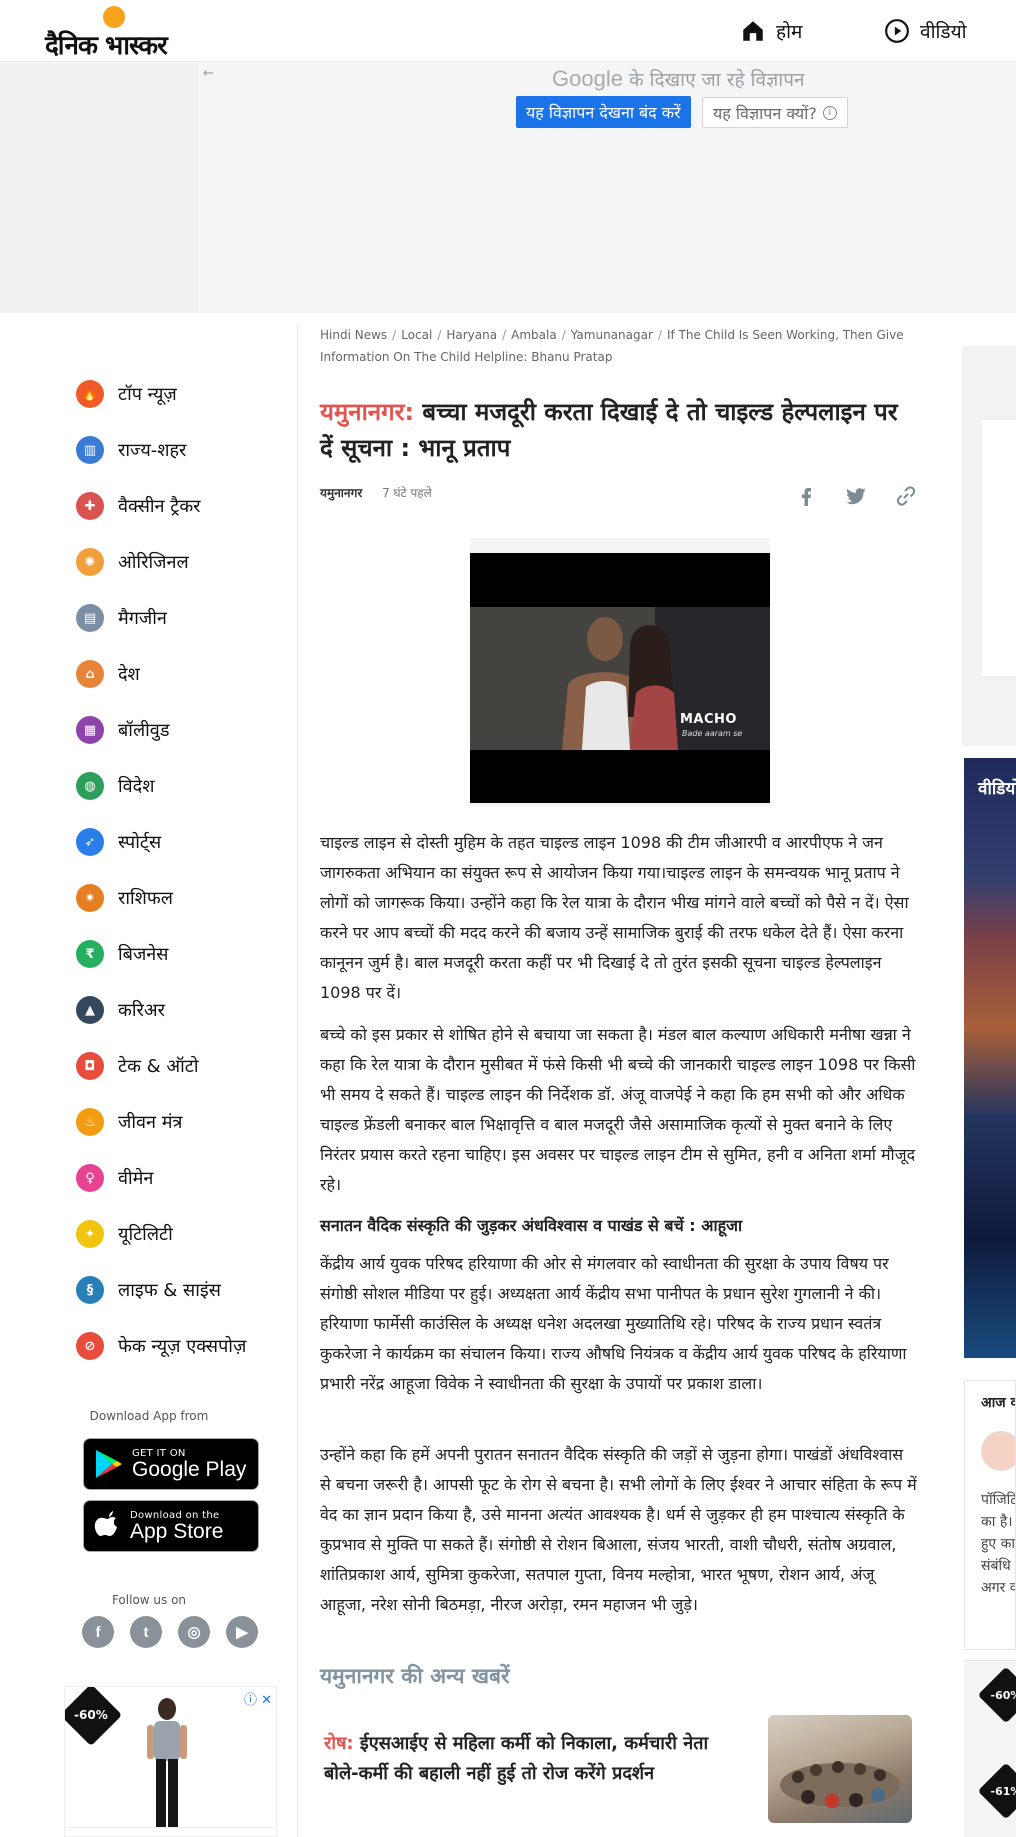 The height and width of the screenshot is (1837, 1016). What do you see at coordinates (161, 1122) in the screenshot?
I see `sidebar-item: ♨ जीवन मंत्र` at bounding box center [161, 1122].